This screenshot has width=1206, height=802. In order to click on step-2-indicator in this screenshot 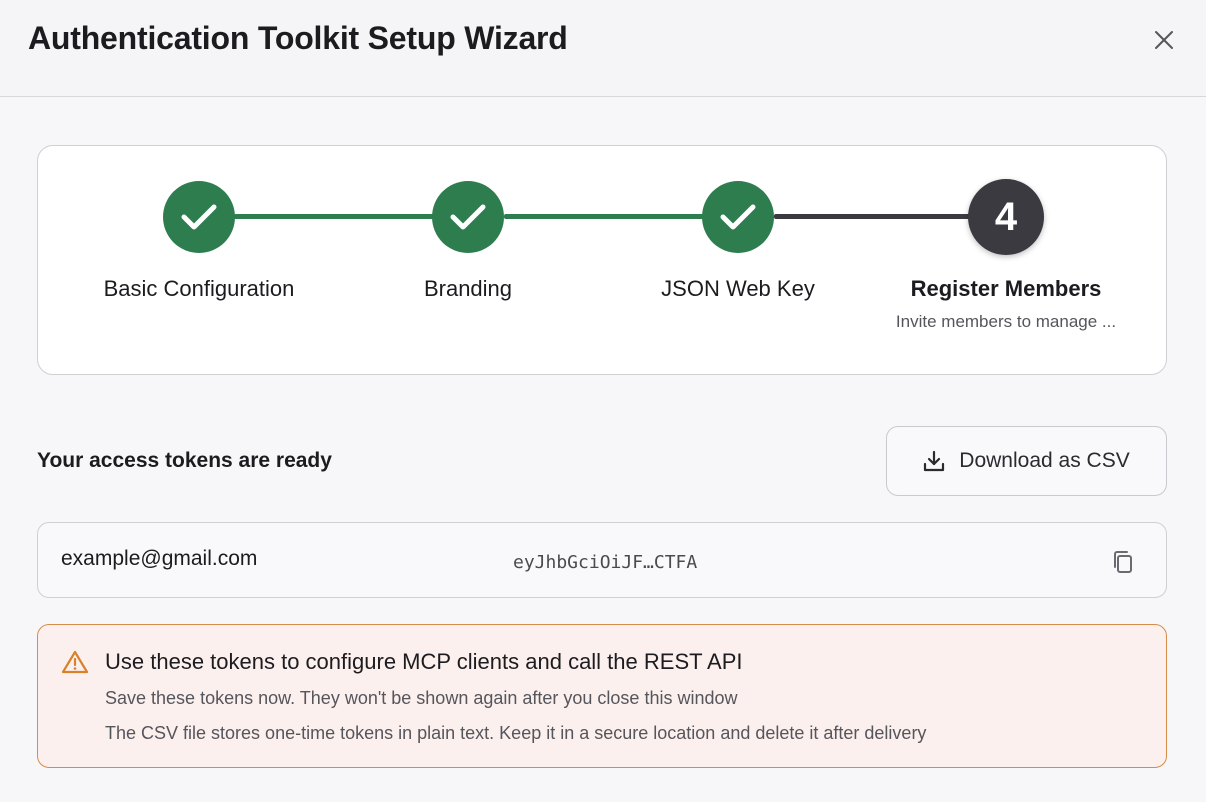, I will do `click(468, 217)`.